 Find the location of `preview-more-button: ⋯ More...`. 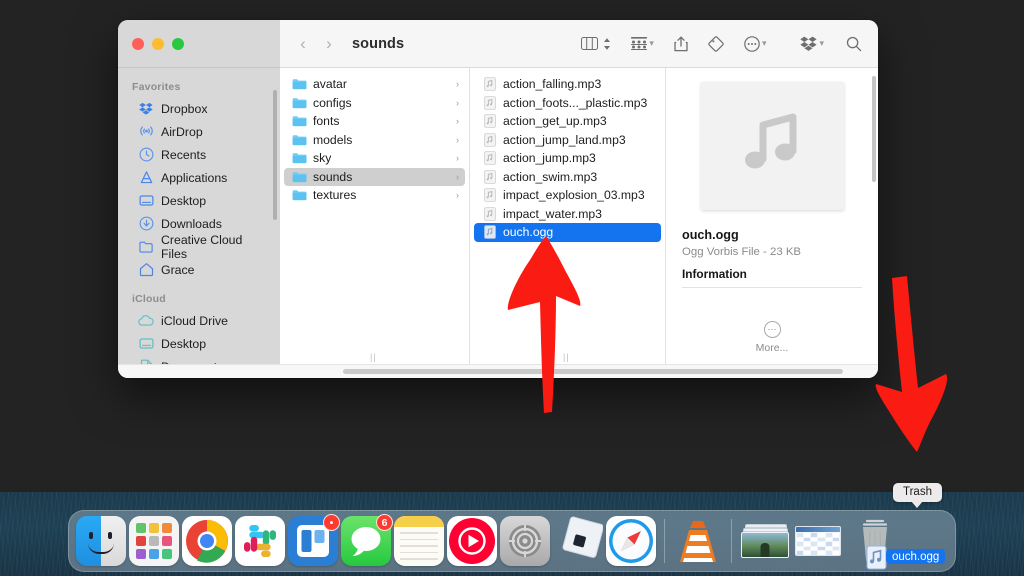

preview-more-button: ⋯ More... is located at coordinates (772, 342).